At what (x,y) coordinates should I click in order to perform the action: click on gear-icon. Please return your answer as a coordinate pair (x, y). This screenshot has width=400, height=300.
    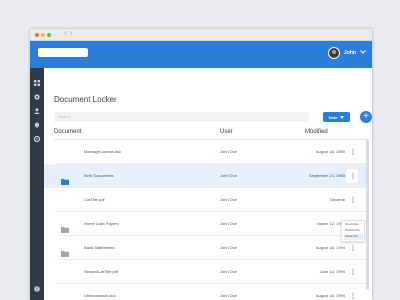
    Looking at the image, I should click on (37, 97).